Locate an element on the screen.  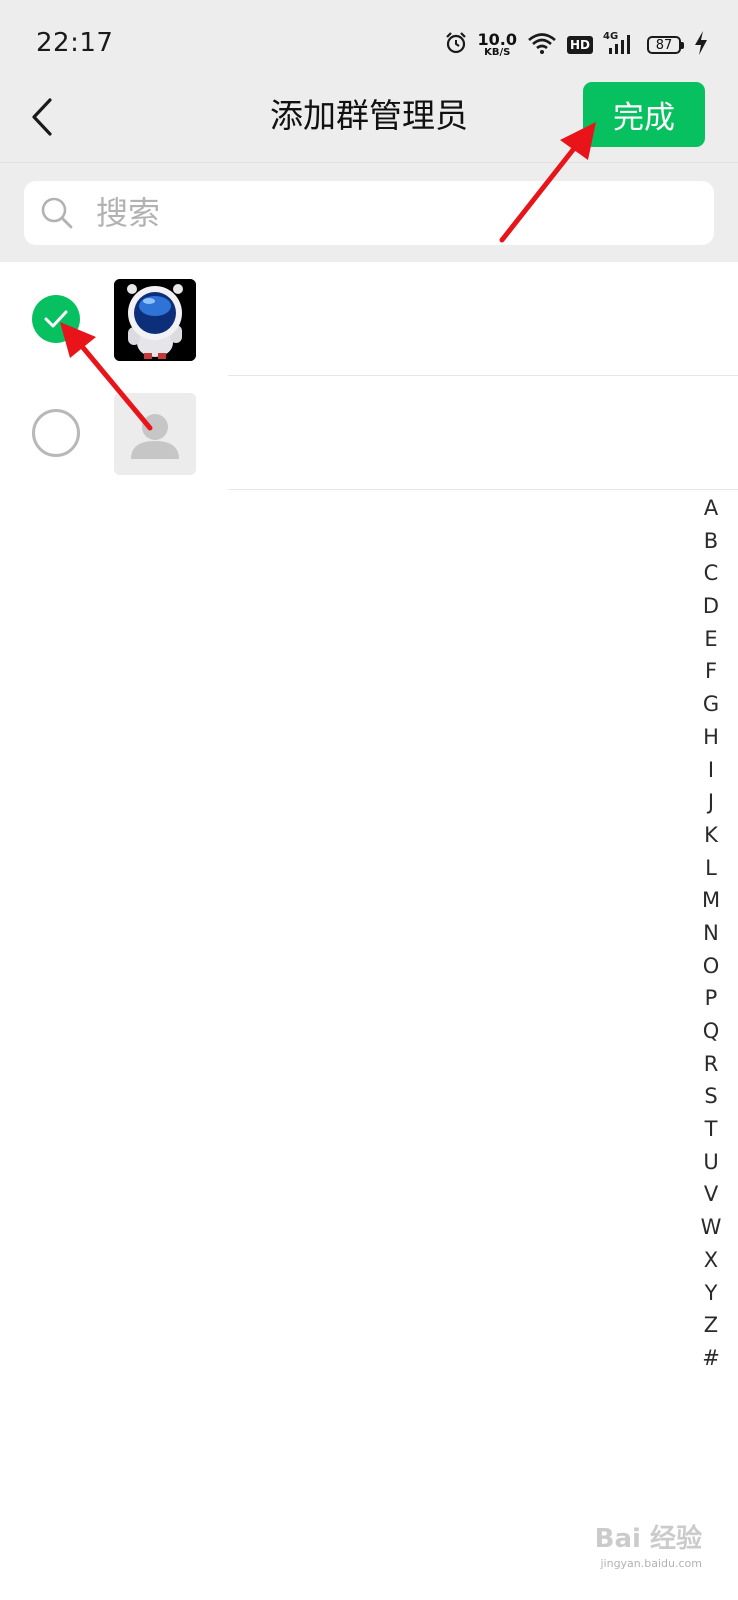
index-letter: L is located at coordinates (711, 868).